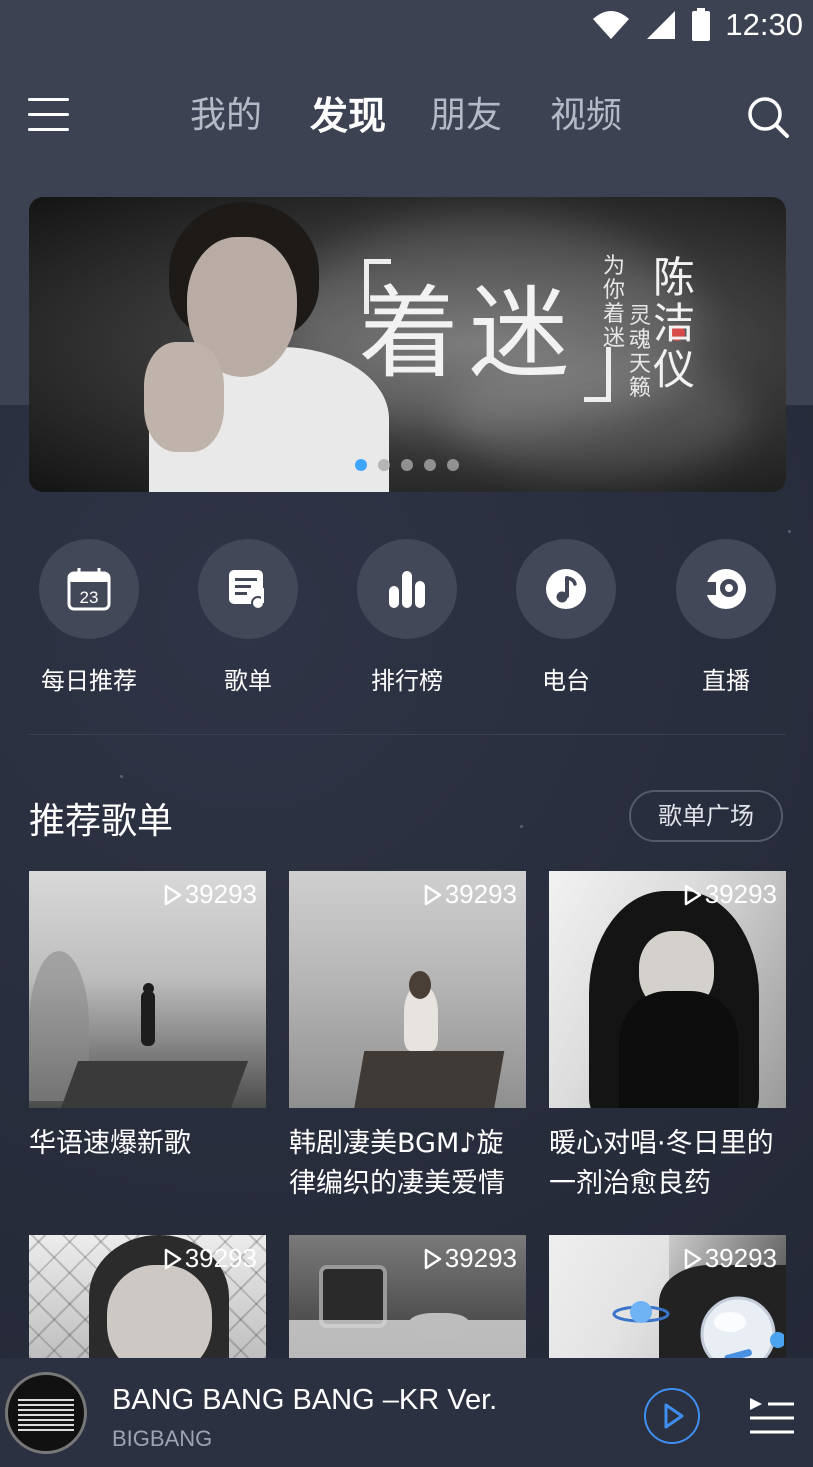  I want to click on tab-video: 视频, so click(610, 116).